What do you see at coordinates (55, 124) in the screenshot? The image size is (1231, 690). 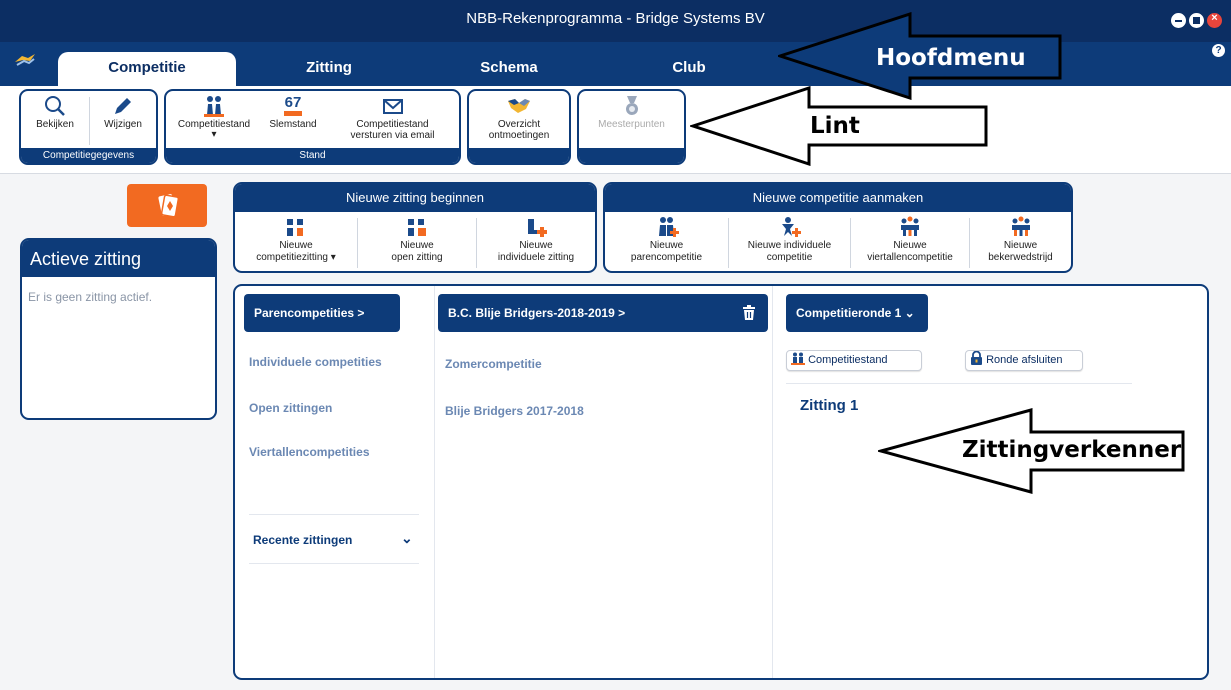 I see `view-label: Bekijken` at bounding box center [55, 124].